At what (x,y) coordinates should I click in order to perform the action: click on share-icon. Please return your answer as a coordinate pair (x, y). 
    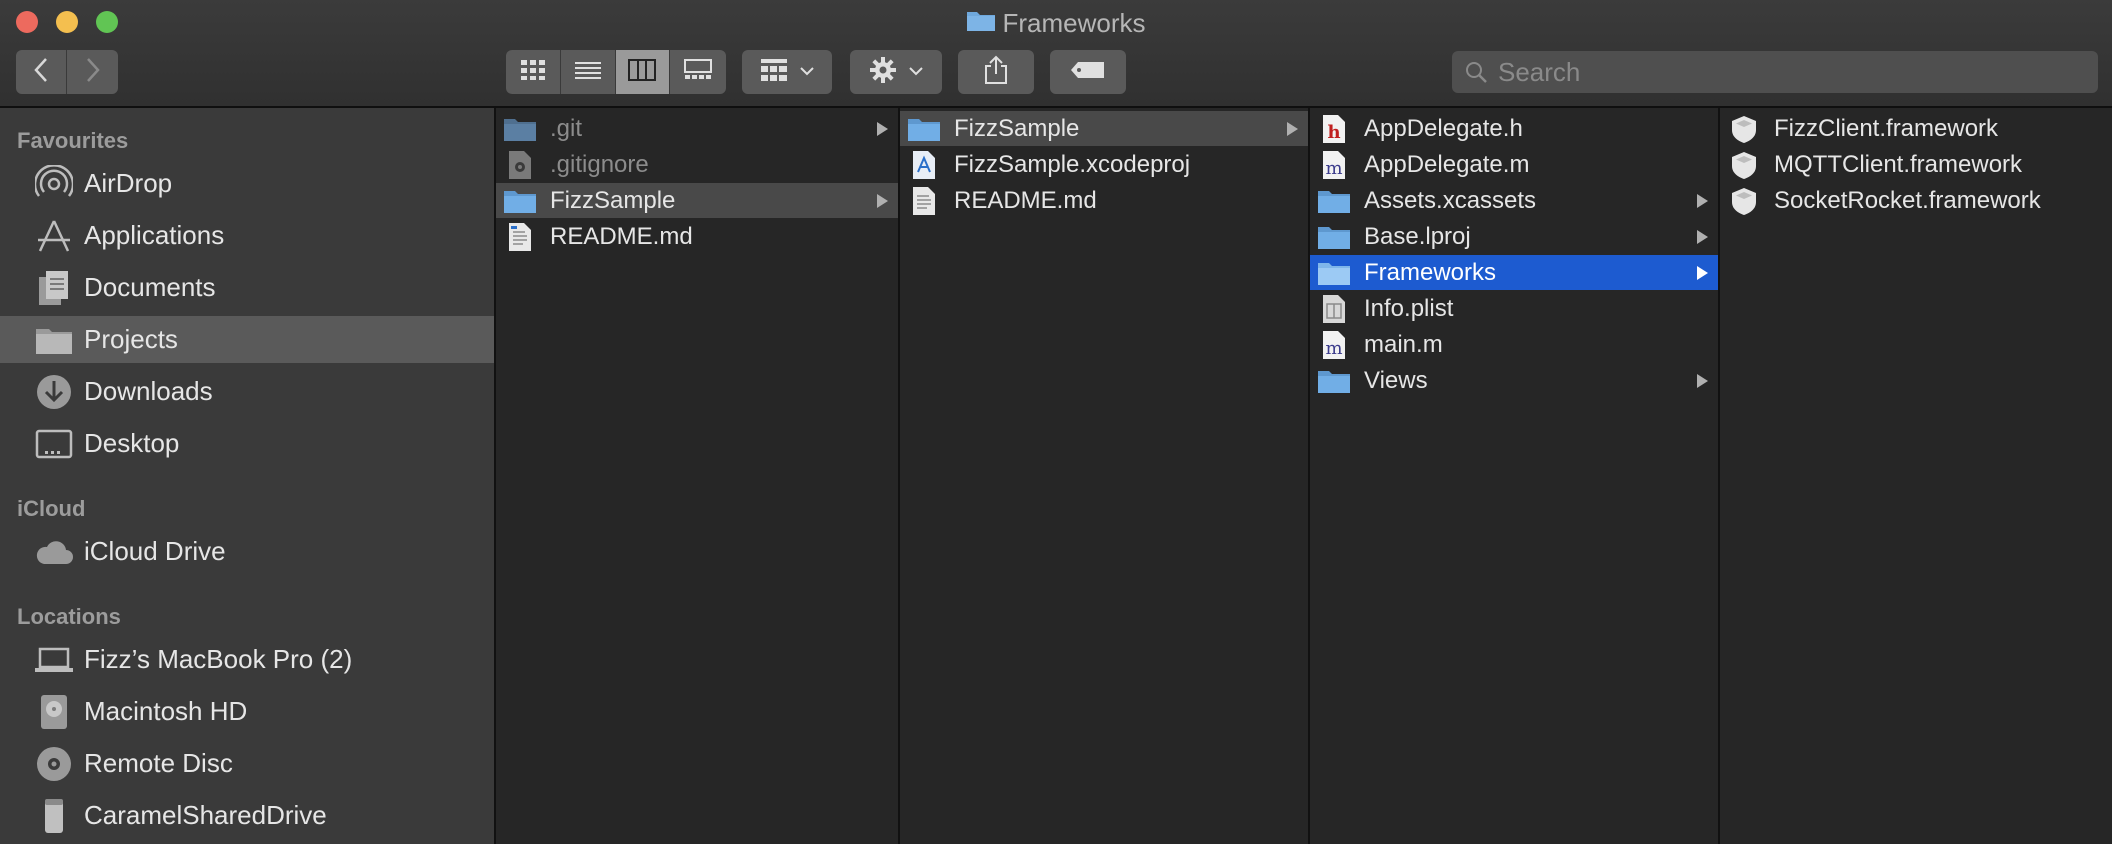
    Looking at the image, I should click on (996, 72).